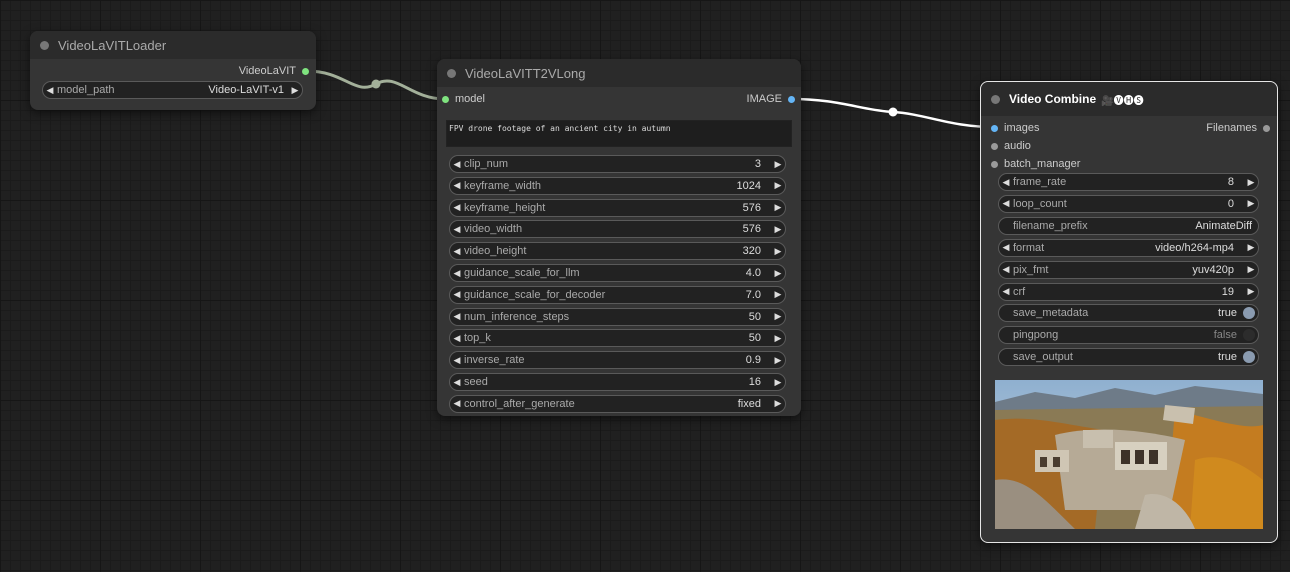  I want to click on widget-name: pix_fmt, so click(1031, 269).